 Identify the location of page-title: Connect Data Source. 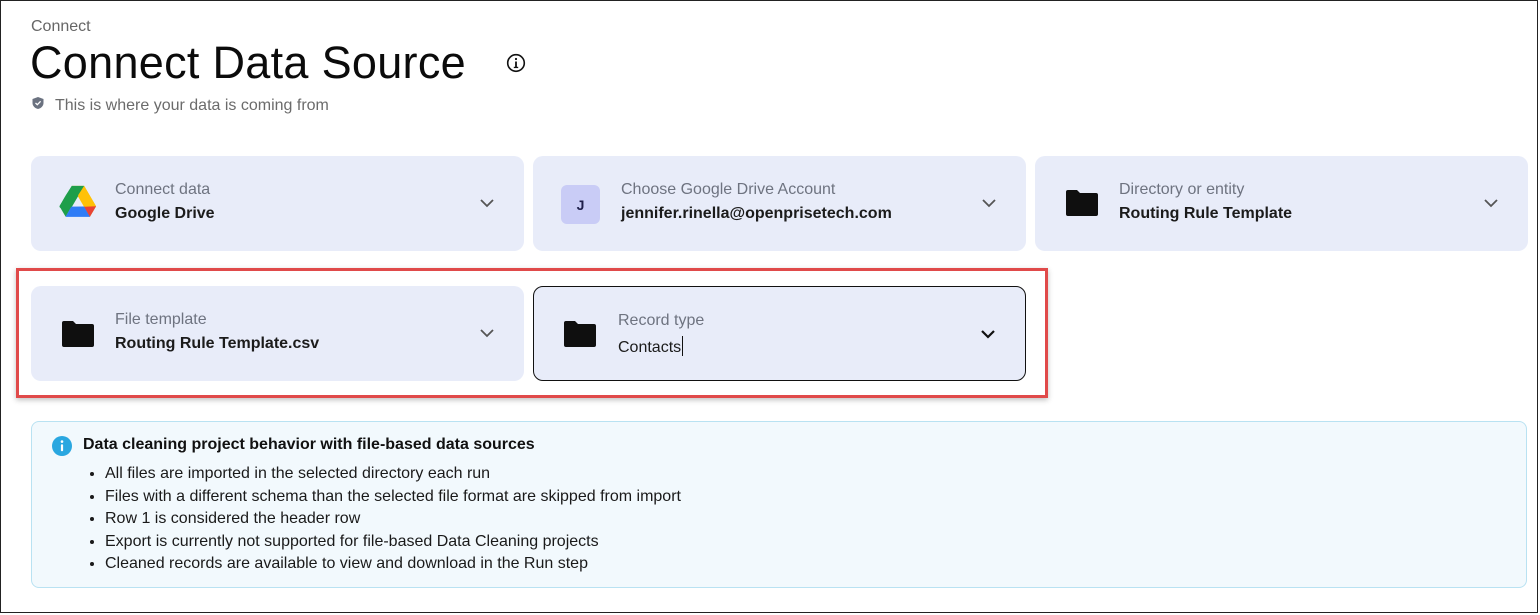
(248, 62).